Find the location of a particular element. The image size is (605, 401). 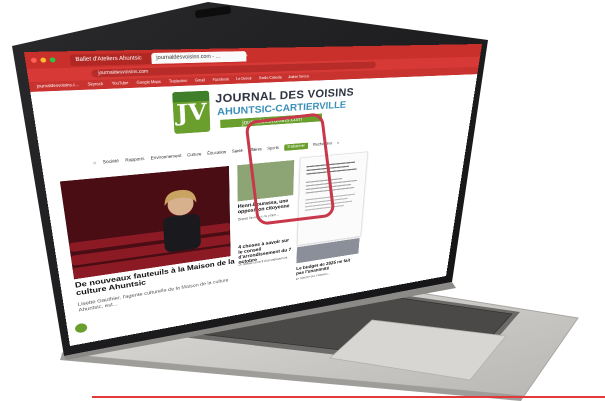

decorative-rule is located at coordinates (348, 397).